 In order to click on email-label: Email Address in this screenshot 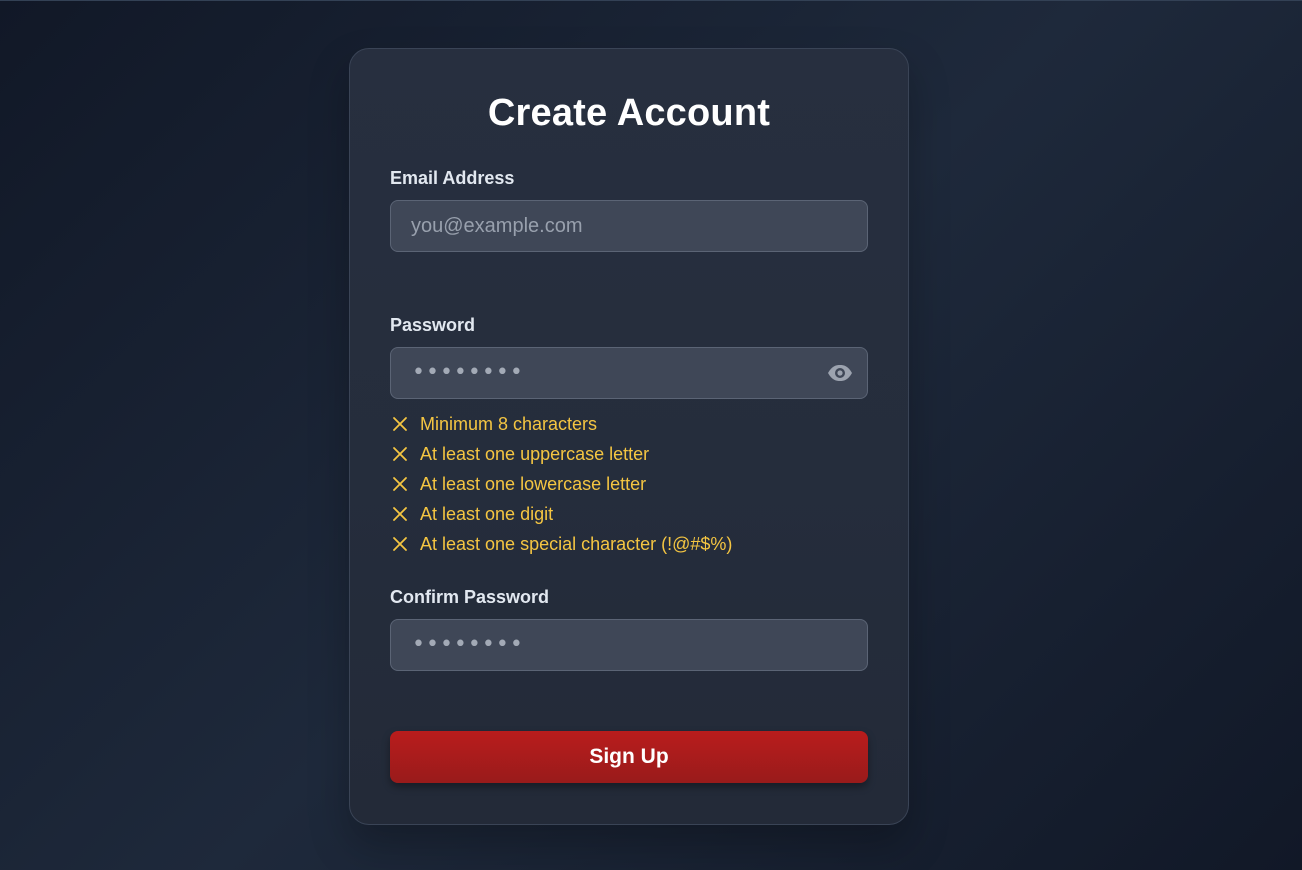, I will do `click(452, 178)`.